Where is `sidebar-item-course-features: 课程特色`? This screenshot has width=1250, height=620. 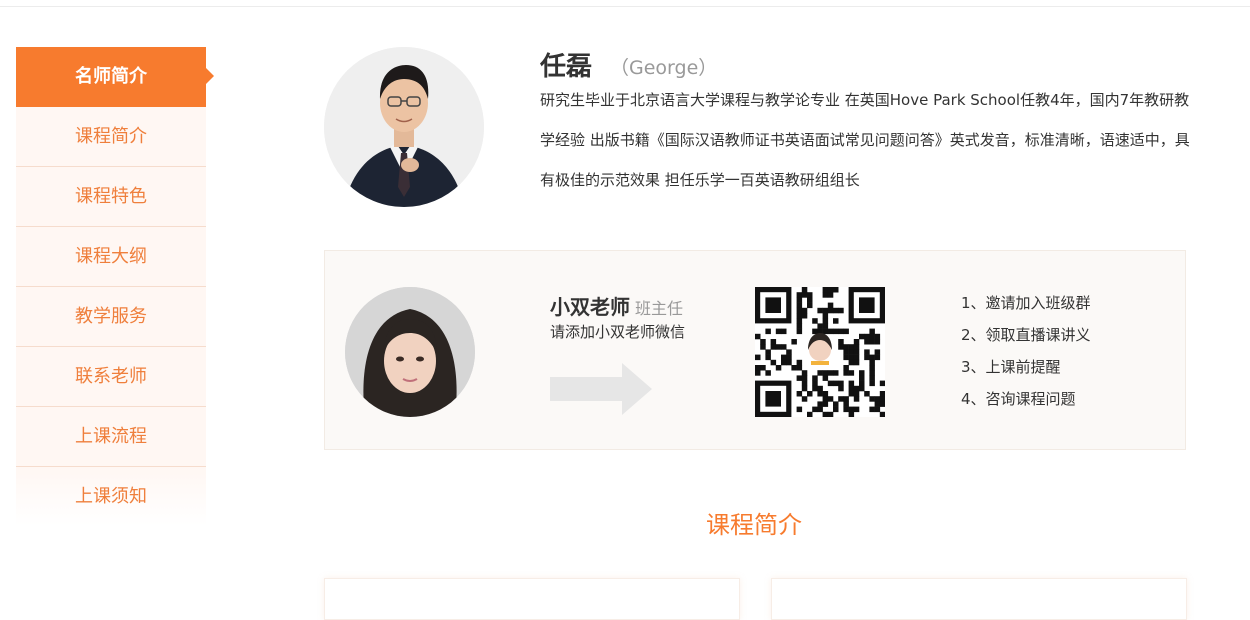
sidebar-item-course-features: 课程特色 is located at coordinates (111, 197).